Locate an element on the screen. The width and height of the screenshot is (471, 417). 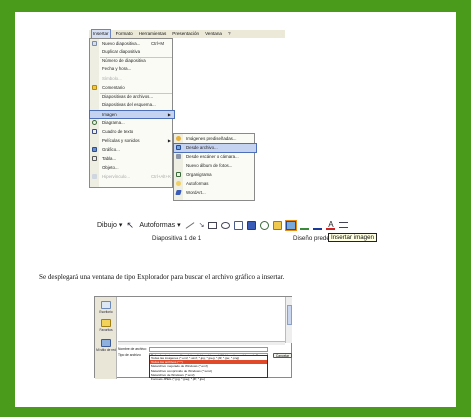
places-bar: Escritorio Favoritos Mi sitio de red is located at coordinates (106, 338).